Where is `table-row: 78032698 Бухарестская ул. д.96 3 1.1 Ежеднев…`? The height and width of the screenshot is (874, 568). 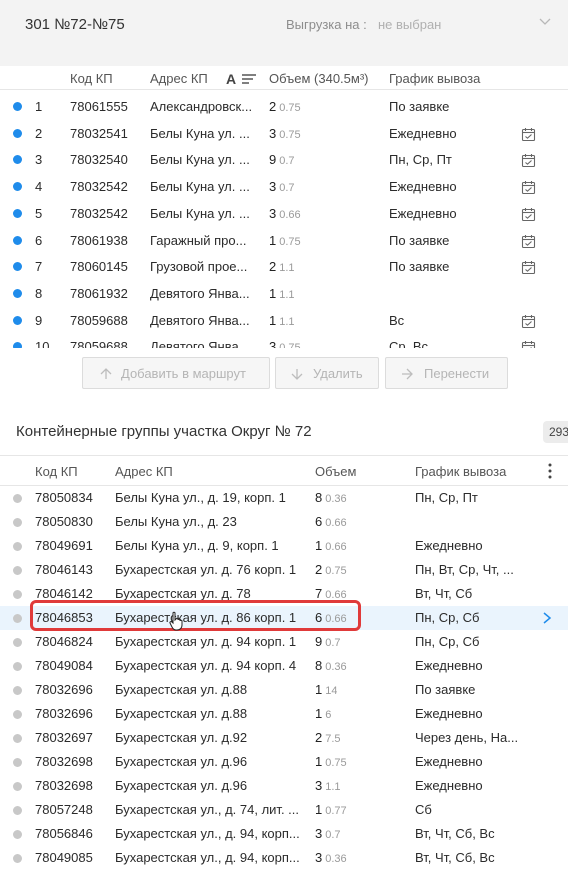 table-row: 78032698 Бухарестская ул. д.96 3 1.1 Ежеднев… is located at coordinates (284, 786).